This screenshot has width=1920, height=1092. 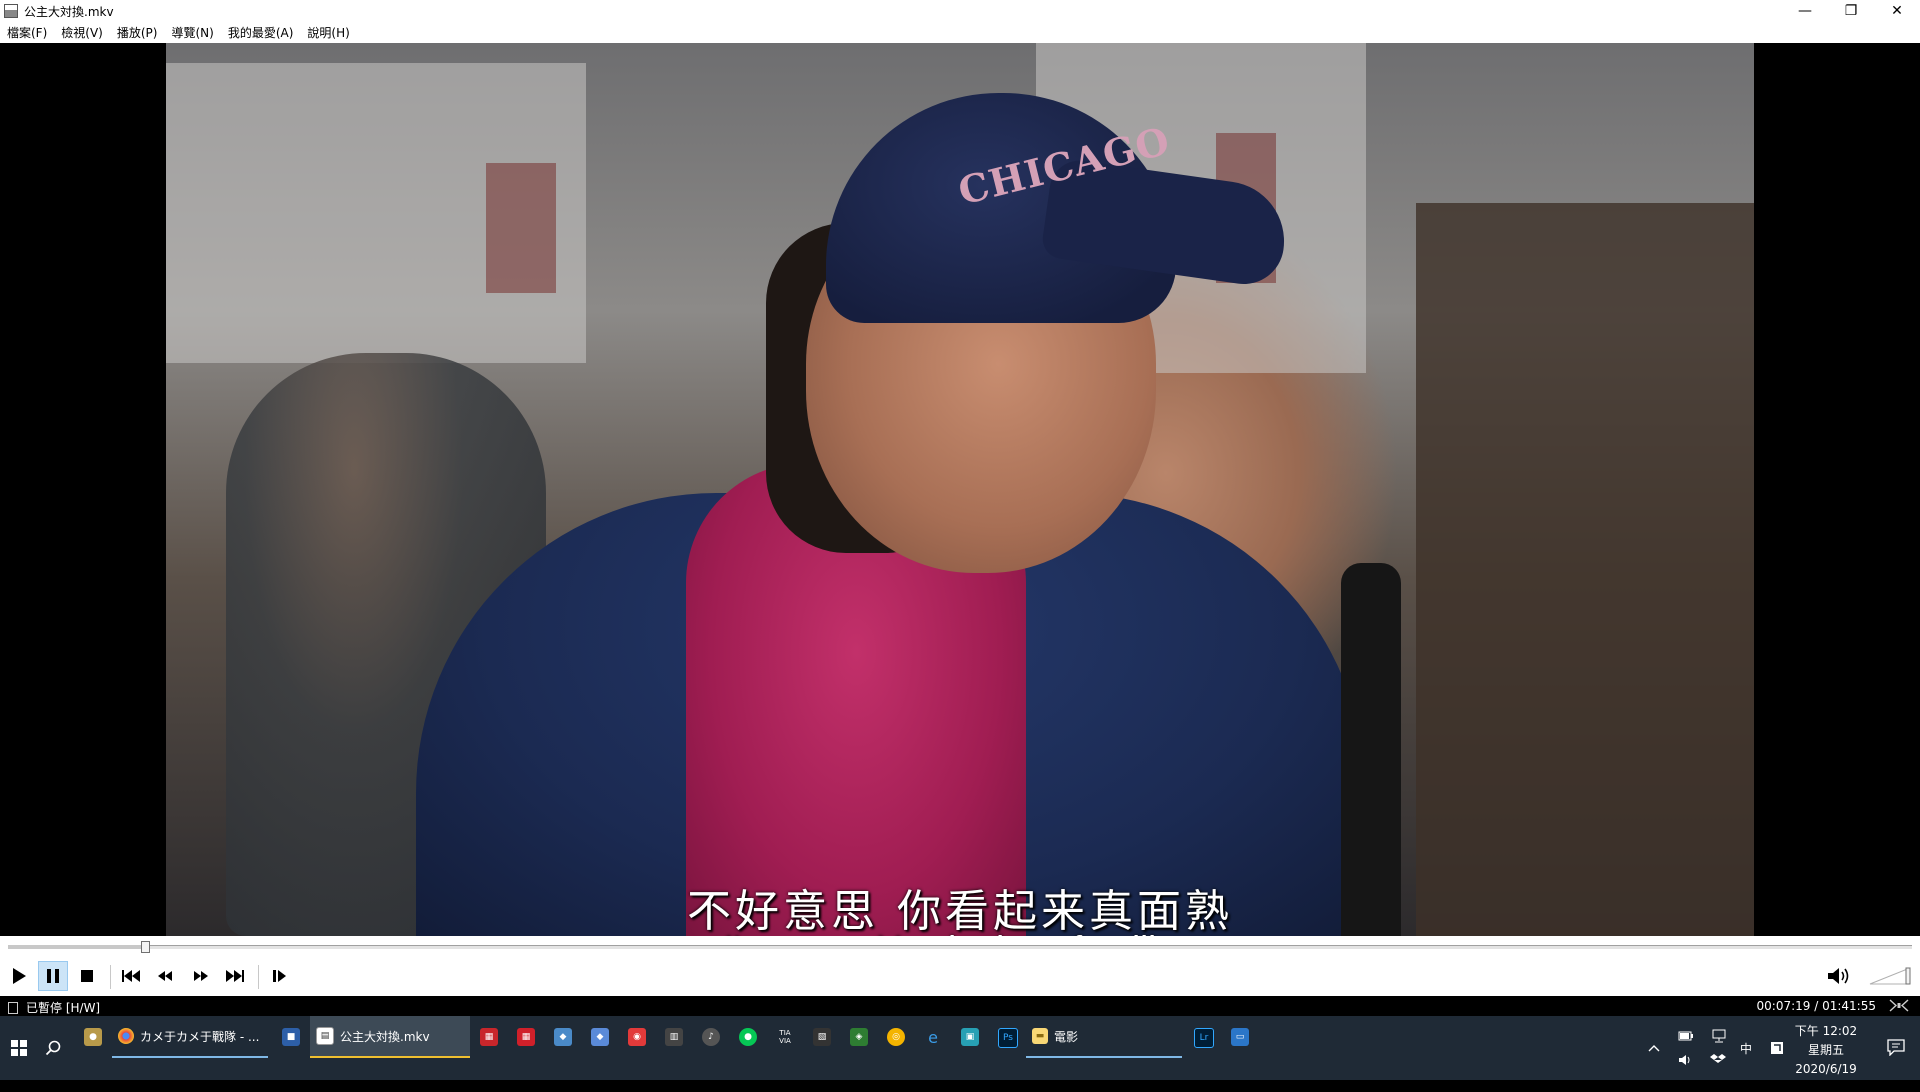 I want to click on playback-state: 已暫停 [H/W], so click(x=63, y=1008).